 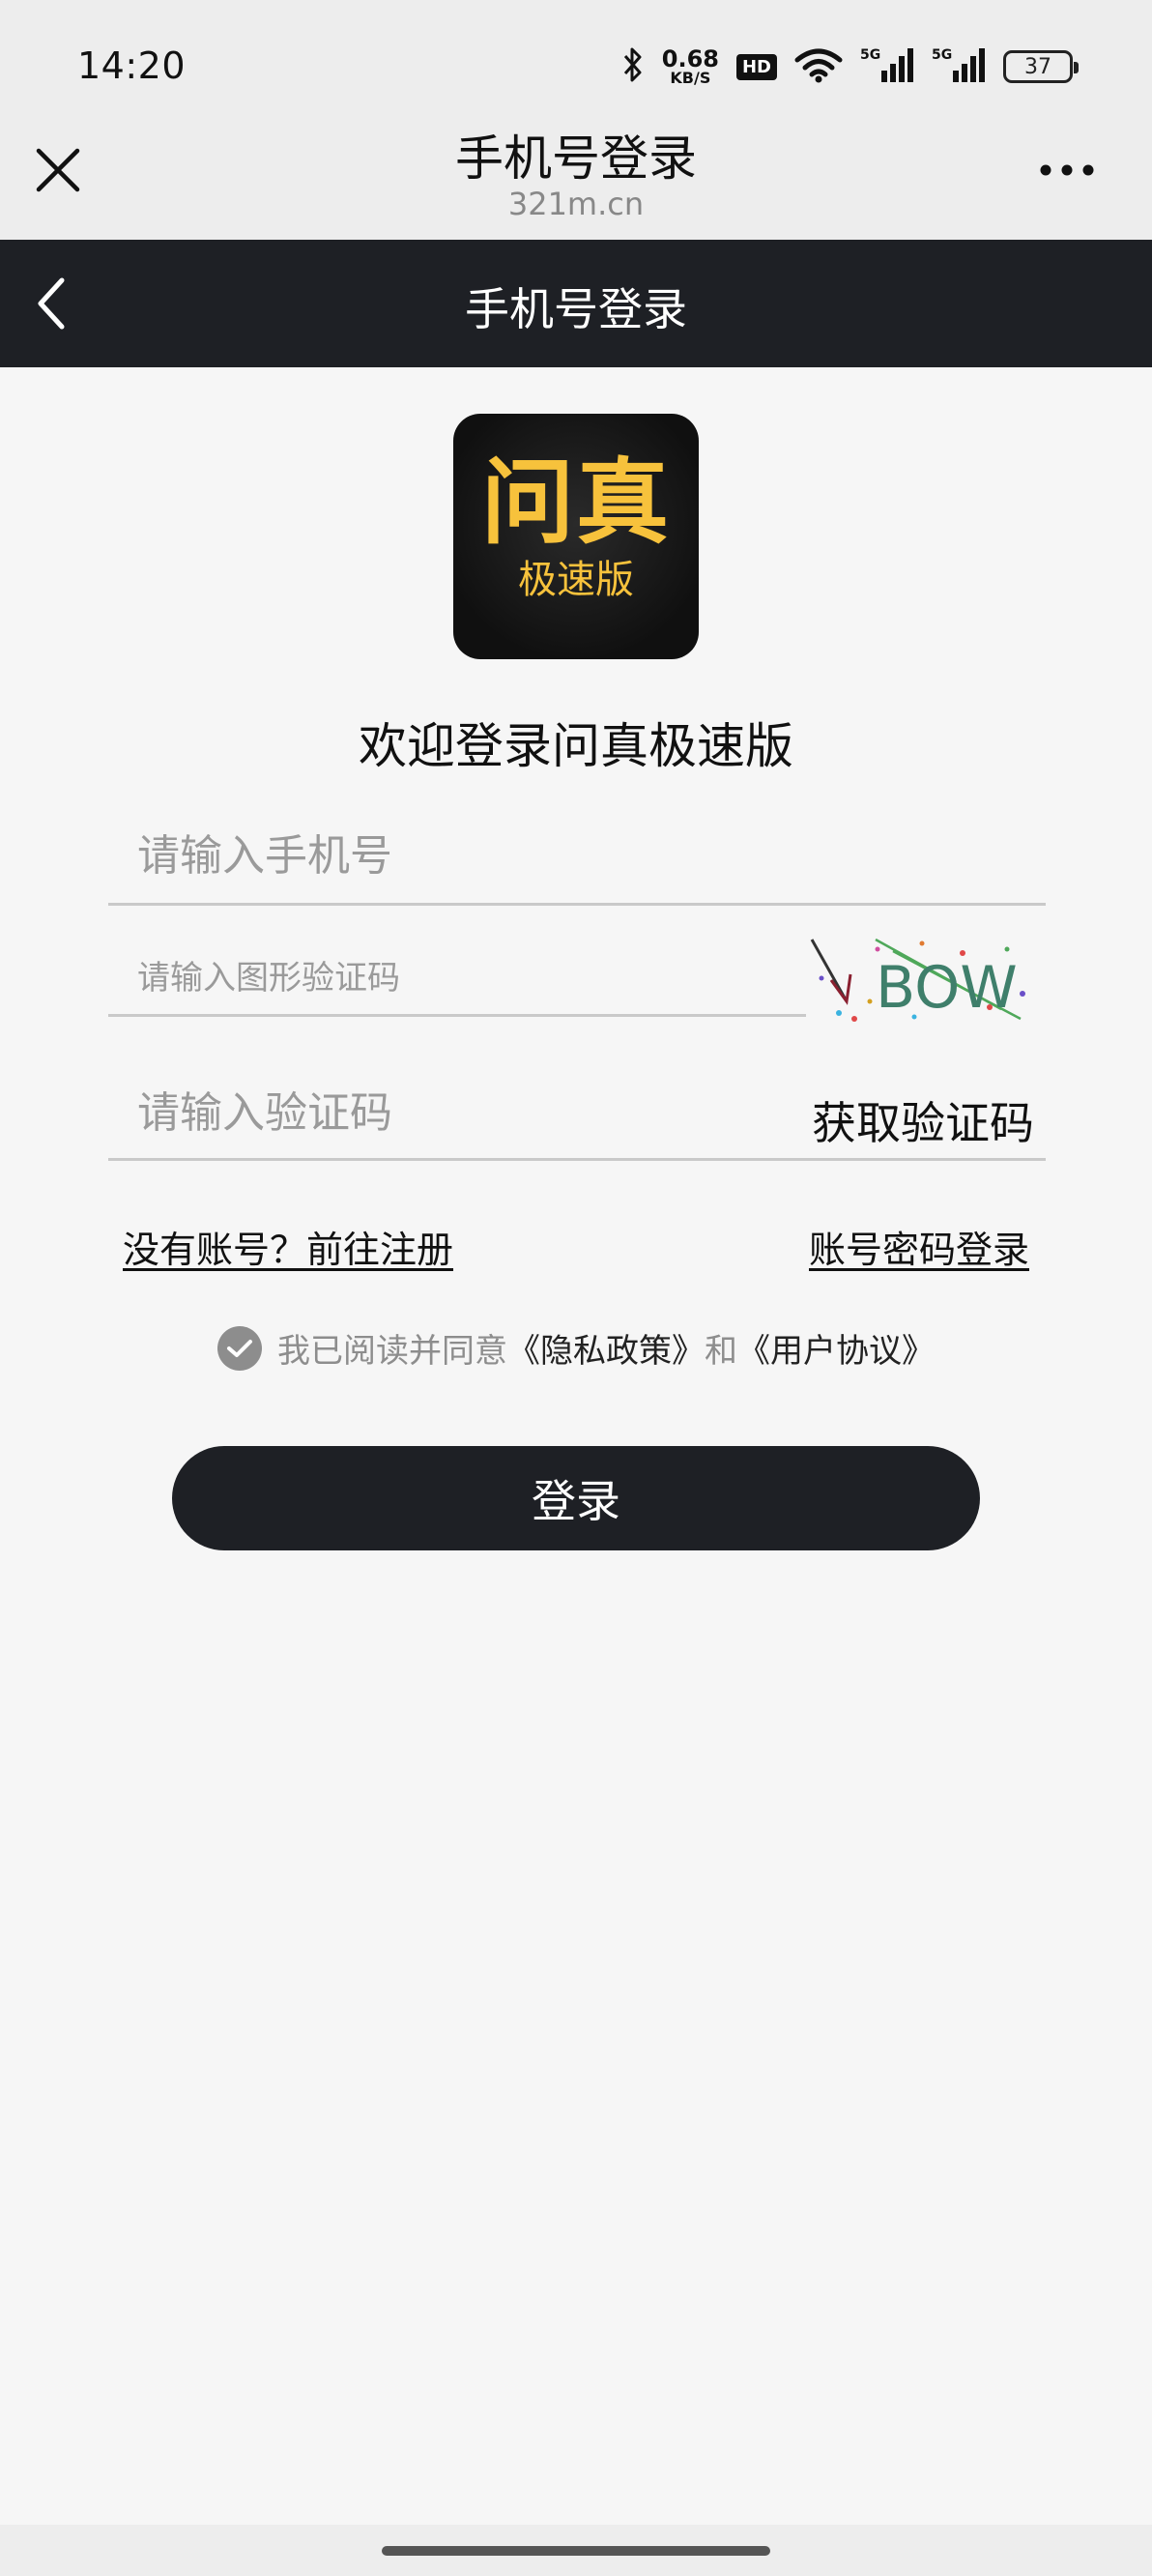 I want to click on agreement-text: 我已阅读并同意, so click(x=392, y=1351).